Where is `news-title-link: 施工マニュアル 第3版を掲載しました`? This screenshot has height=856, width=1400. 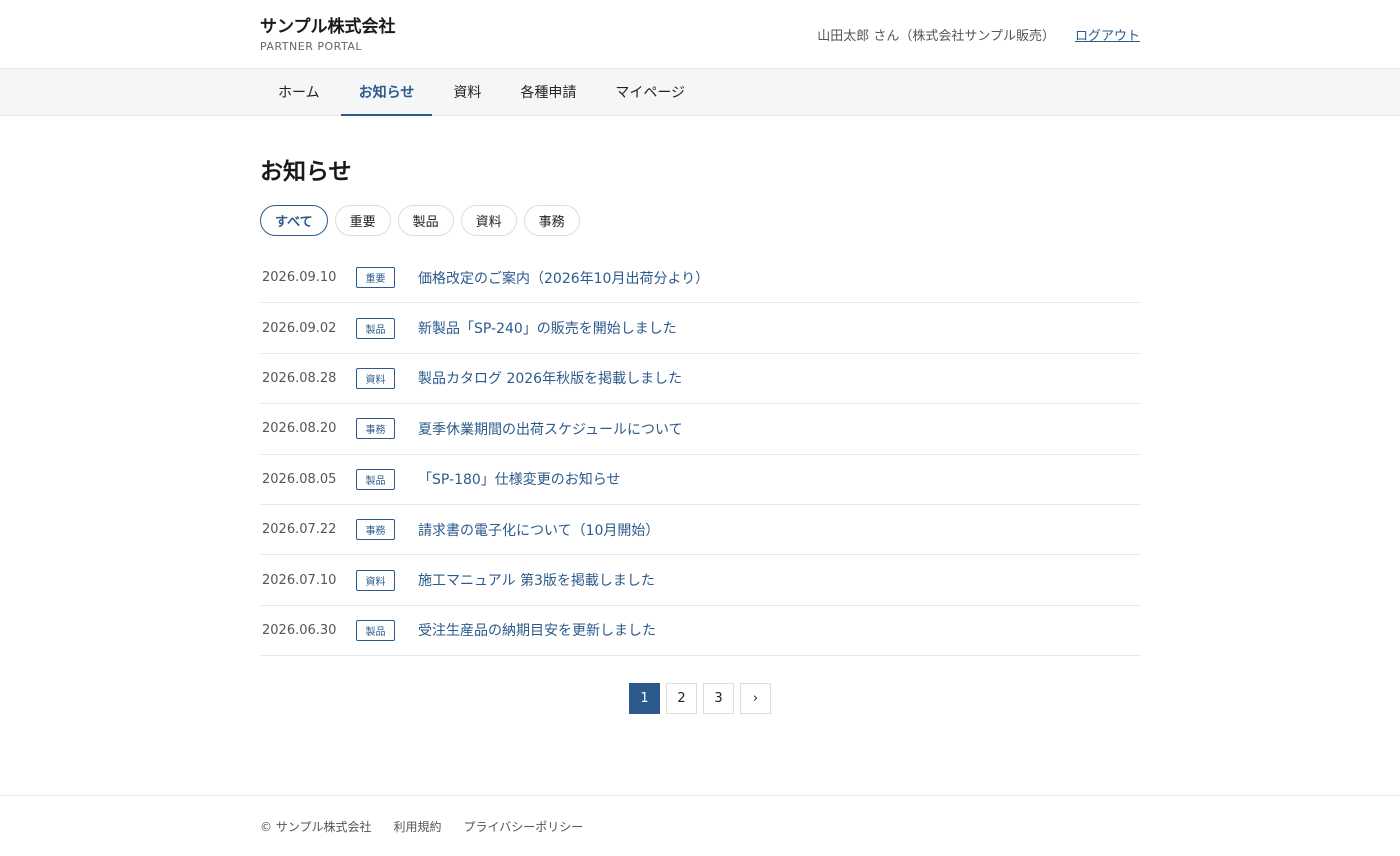
news-title-link: 施工マニュアル 第3版を掲載しました is located at coordinates (536, 580).